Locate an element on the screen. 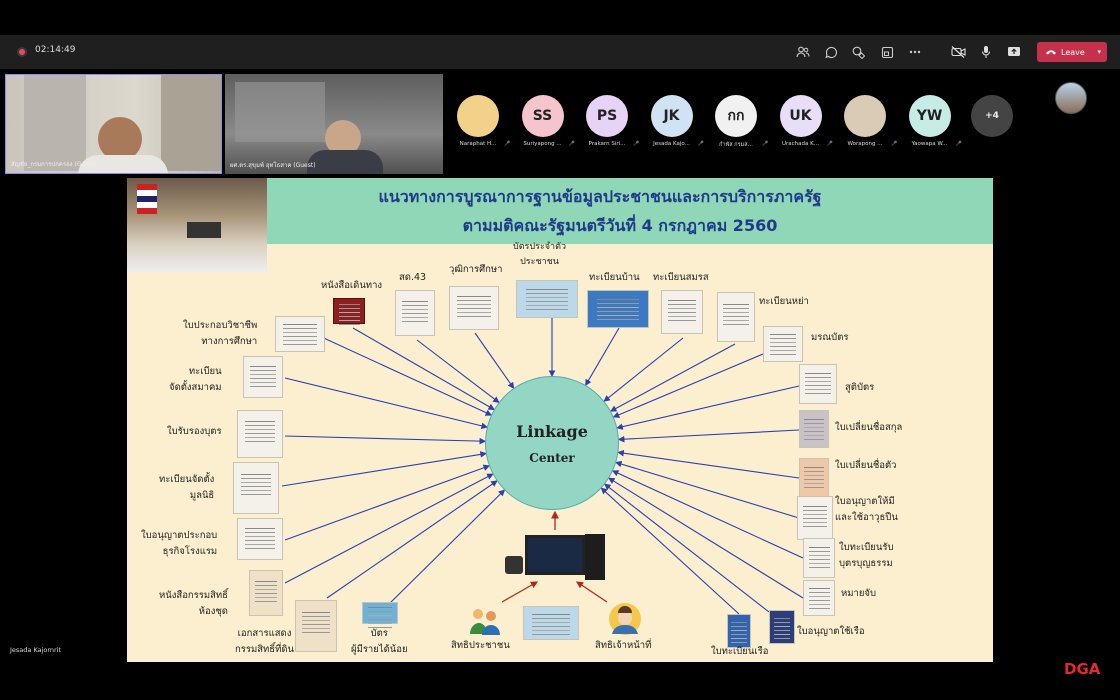 The height and width of the screenshot is (700, 1120). participant-avatar: SS is located at coordinates (542, 116).